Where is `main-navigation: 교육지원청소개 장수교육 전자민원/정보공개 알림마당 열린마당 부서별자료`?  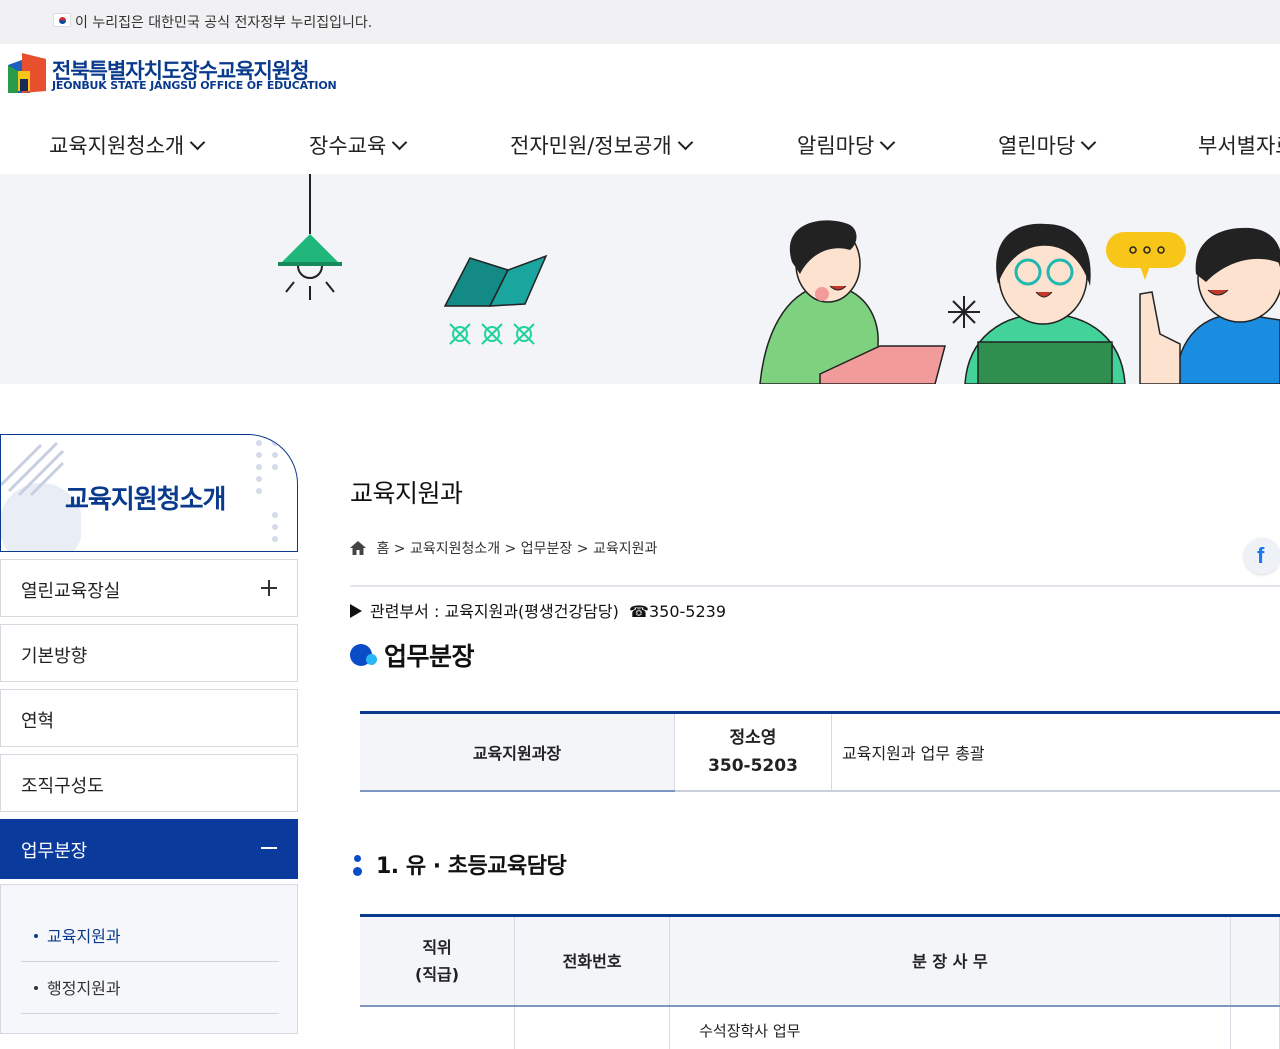 main-navigation: 교육지원청소개 장수교육 전자민원/정보공개 알림마당 열린마당 부서별자료 is located at coordinates (640, 147).